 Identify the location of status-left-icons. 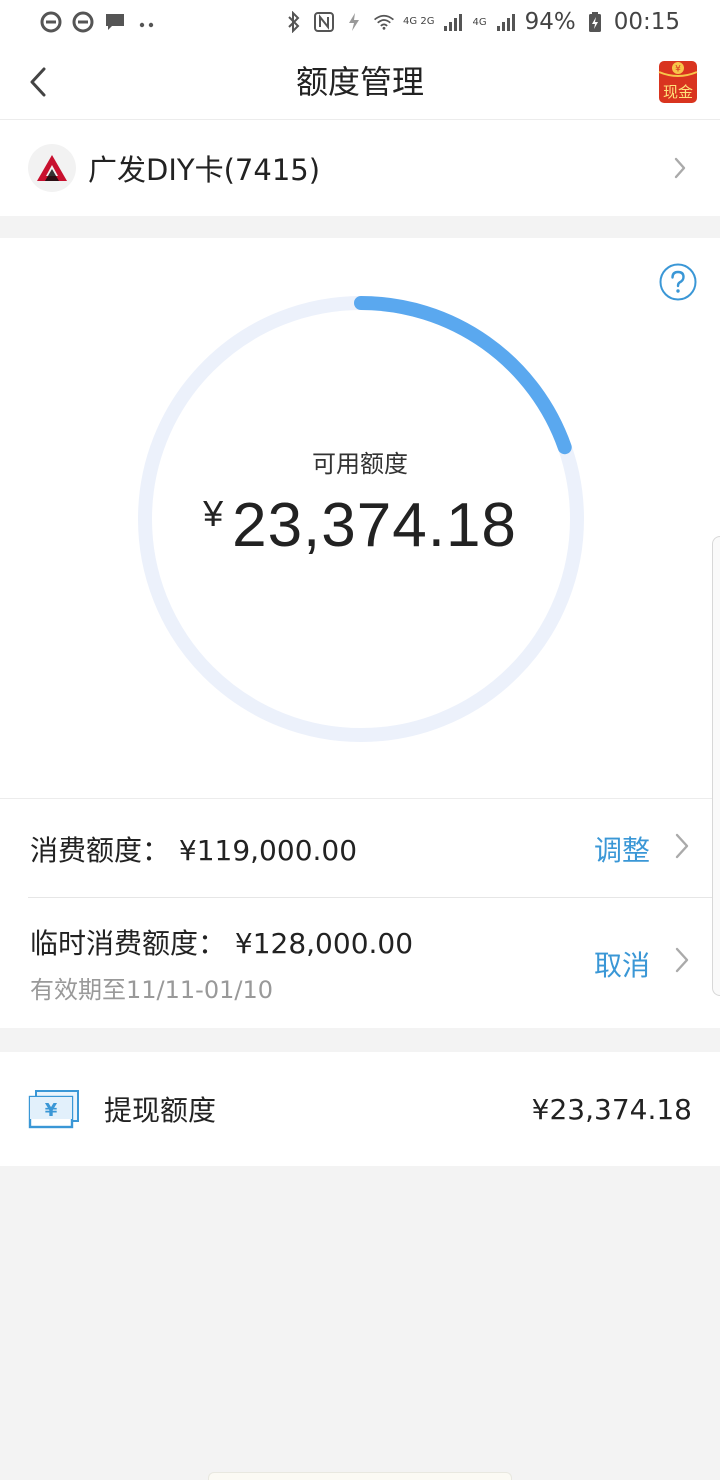
(99, 22).